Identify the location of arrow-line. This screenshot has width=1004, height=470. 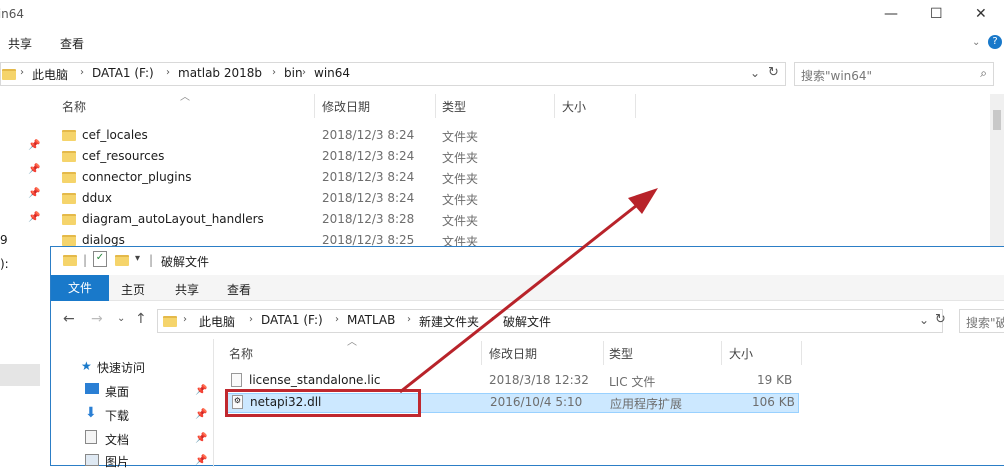
(523, 295).